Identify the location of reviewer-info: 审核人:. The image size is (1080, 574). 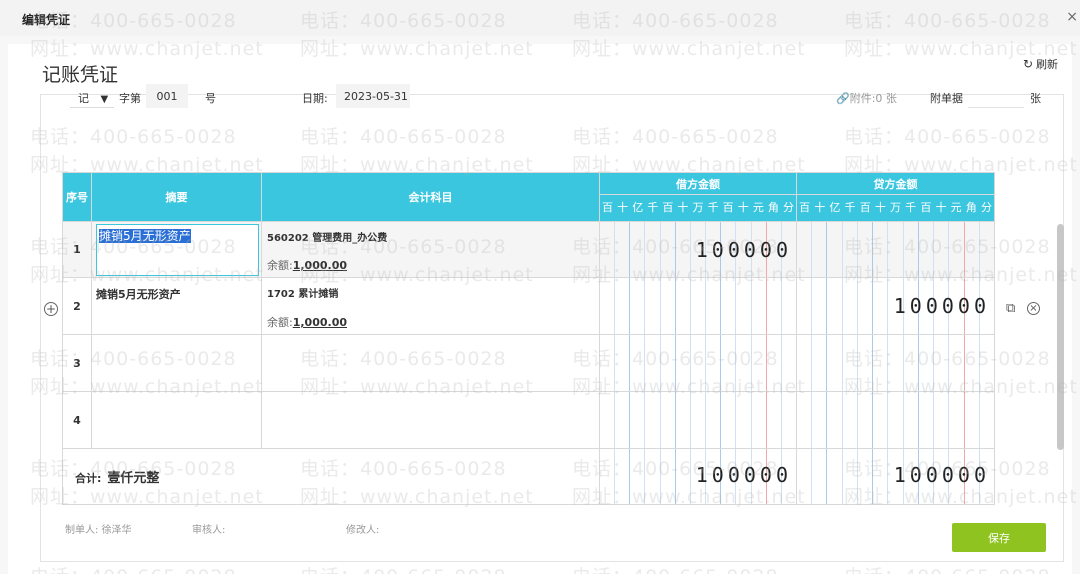
(208, 528).